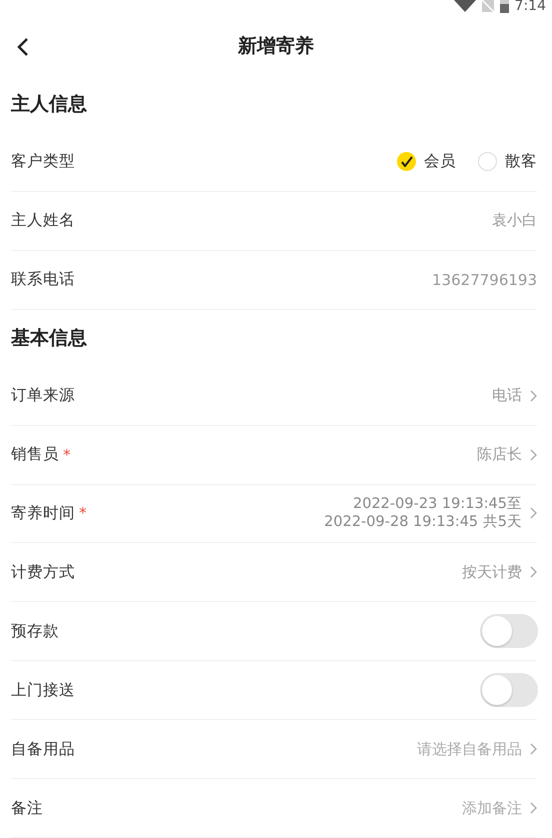 The image size is (552, 838). What do you see at coordinates (27, 808) in the screenshot?
I see `field-label: 备注` at bounding box center [27, 808].